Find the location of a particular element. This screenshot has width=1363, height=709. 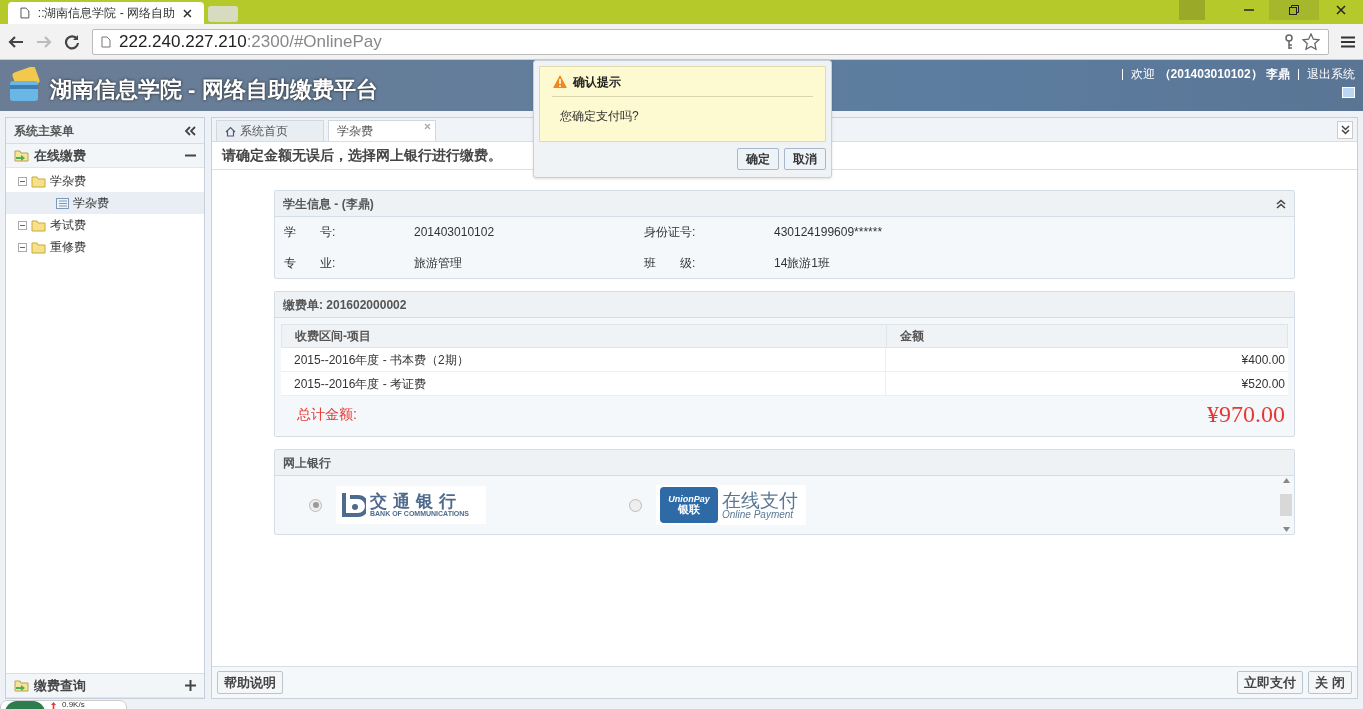

logout-link: 退出系统 is located at coordinates (1331, 74).